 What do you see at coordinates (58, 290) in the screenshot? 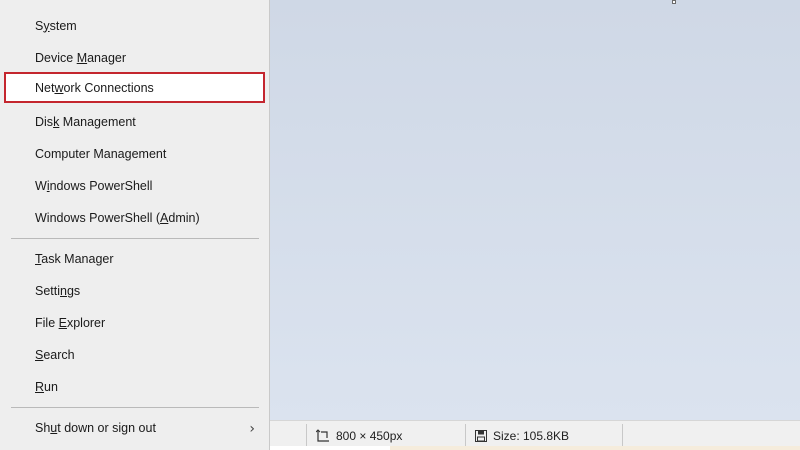
I see `menu-item-label: Settings` at bounding box center [58, 290].